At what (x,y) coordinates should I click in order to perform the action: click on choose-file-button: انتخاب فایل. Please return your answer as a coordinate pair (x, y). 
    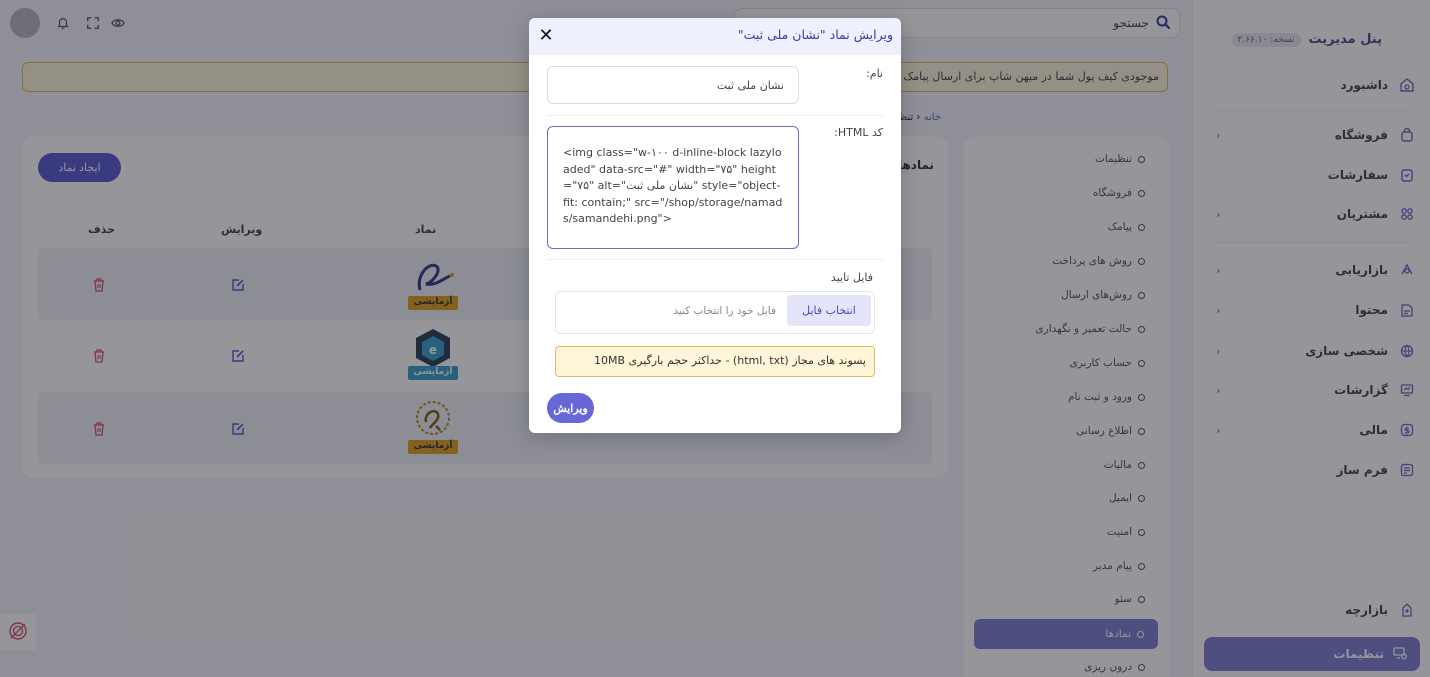
    Looking at the image, I should click on (829, 310).